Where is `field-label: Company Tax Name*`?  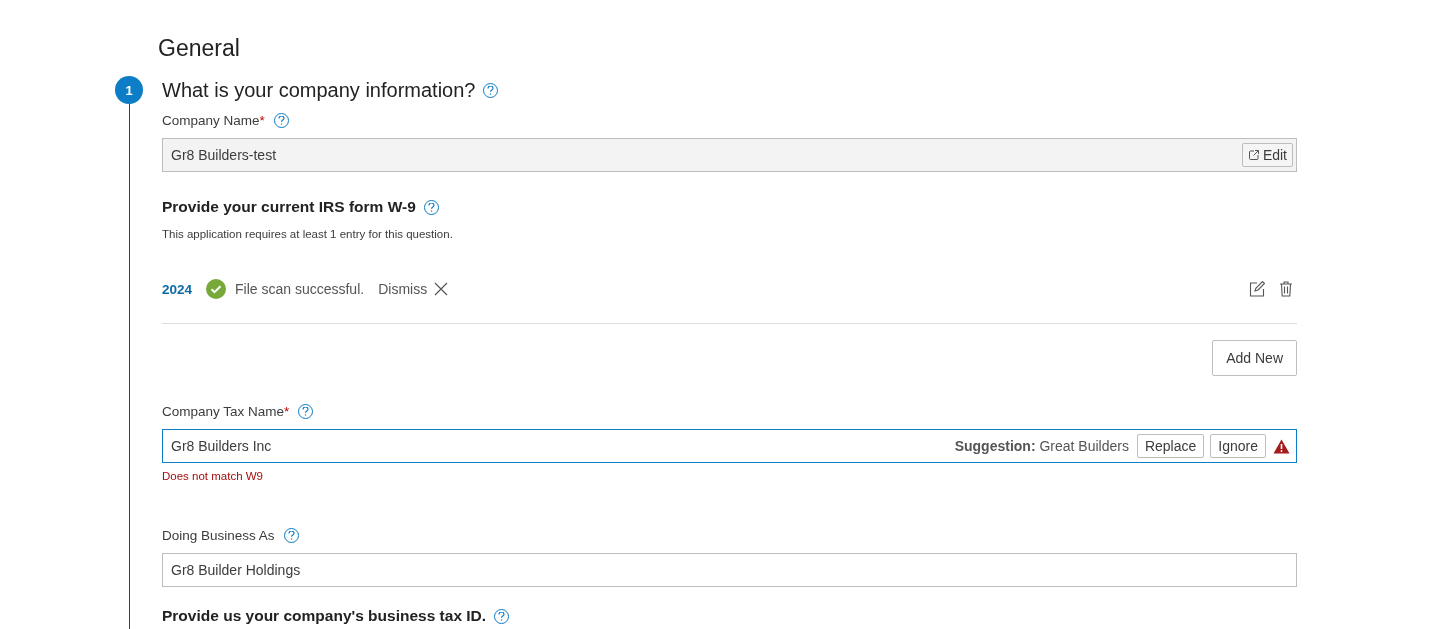
field-label: Company Tax Name* is located at coordinates (226, 411).